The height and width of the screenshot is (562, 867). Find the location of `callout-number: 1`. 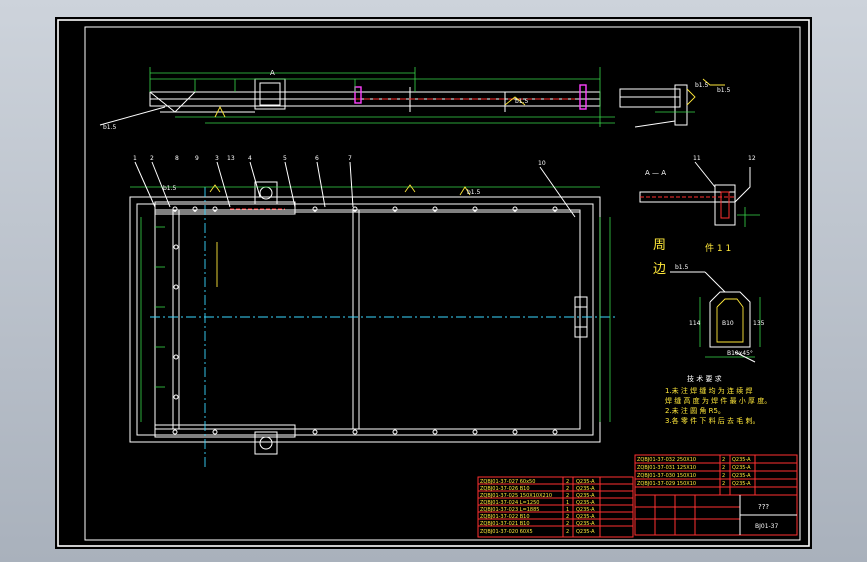

callout-number: 1 is located at coordinates (135, 158).